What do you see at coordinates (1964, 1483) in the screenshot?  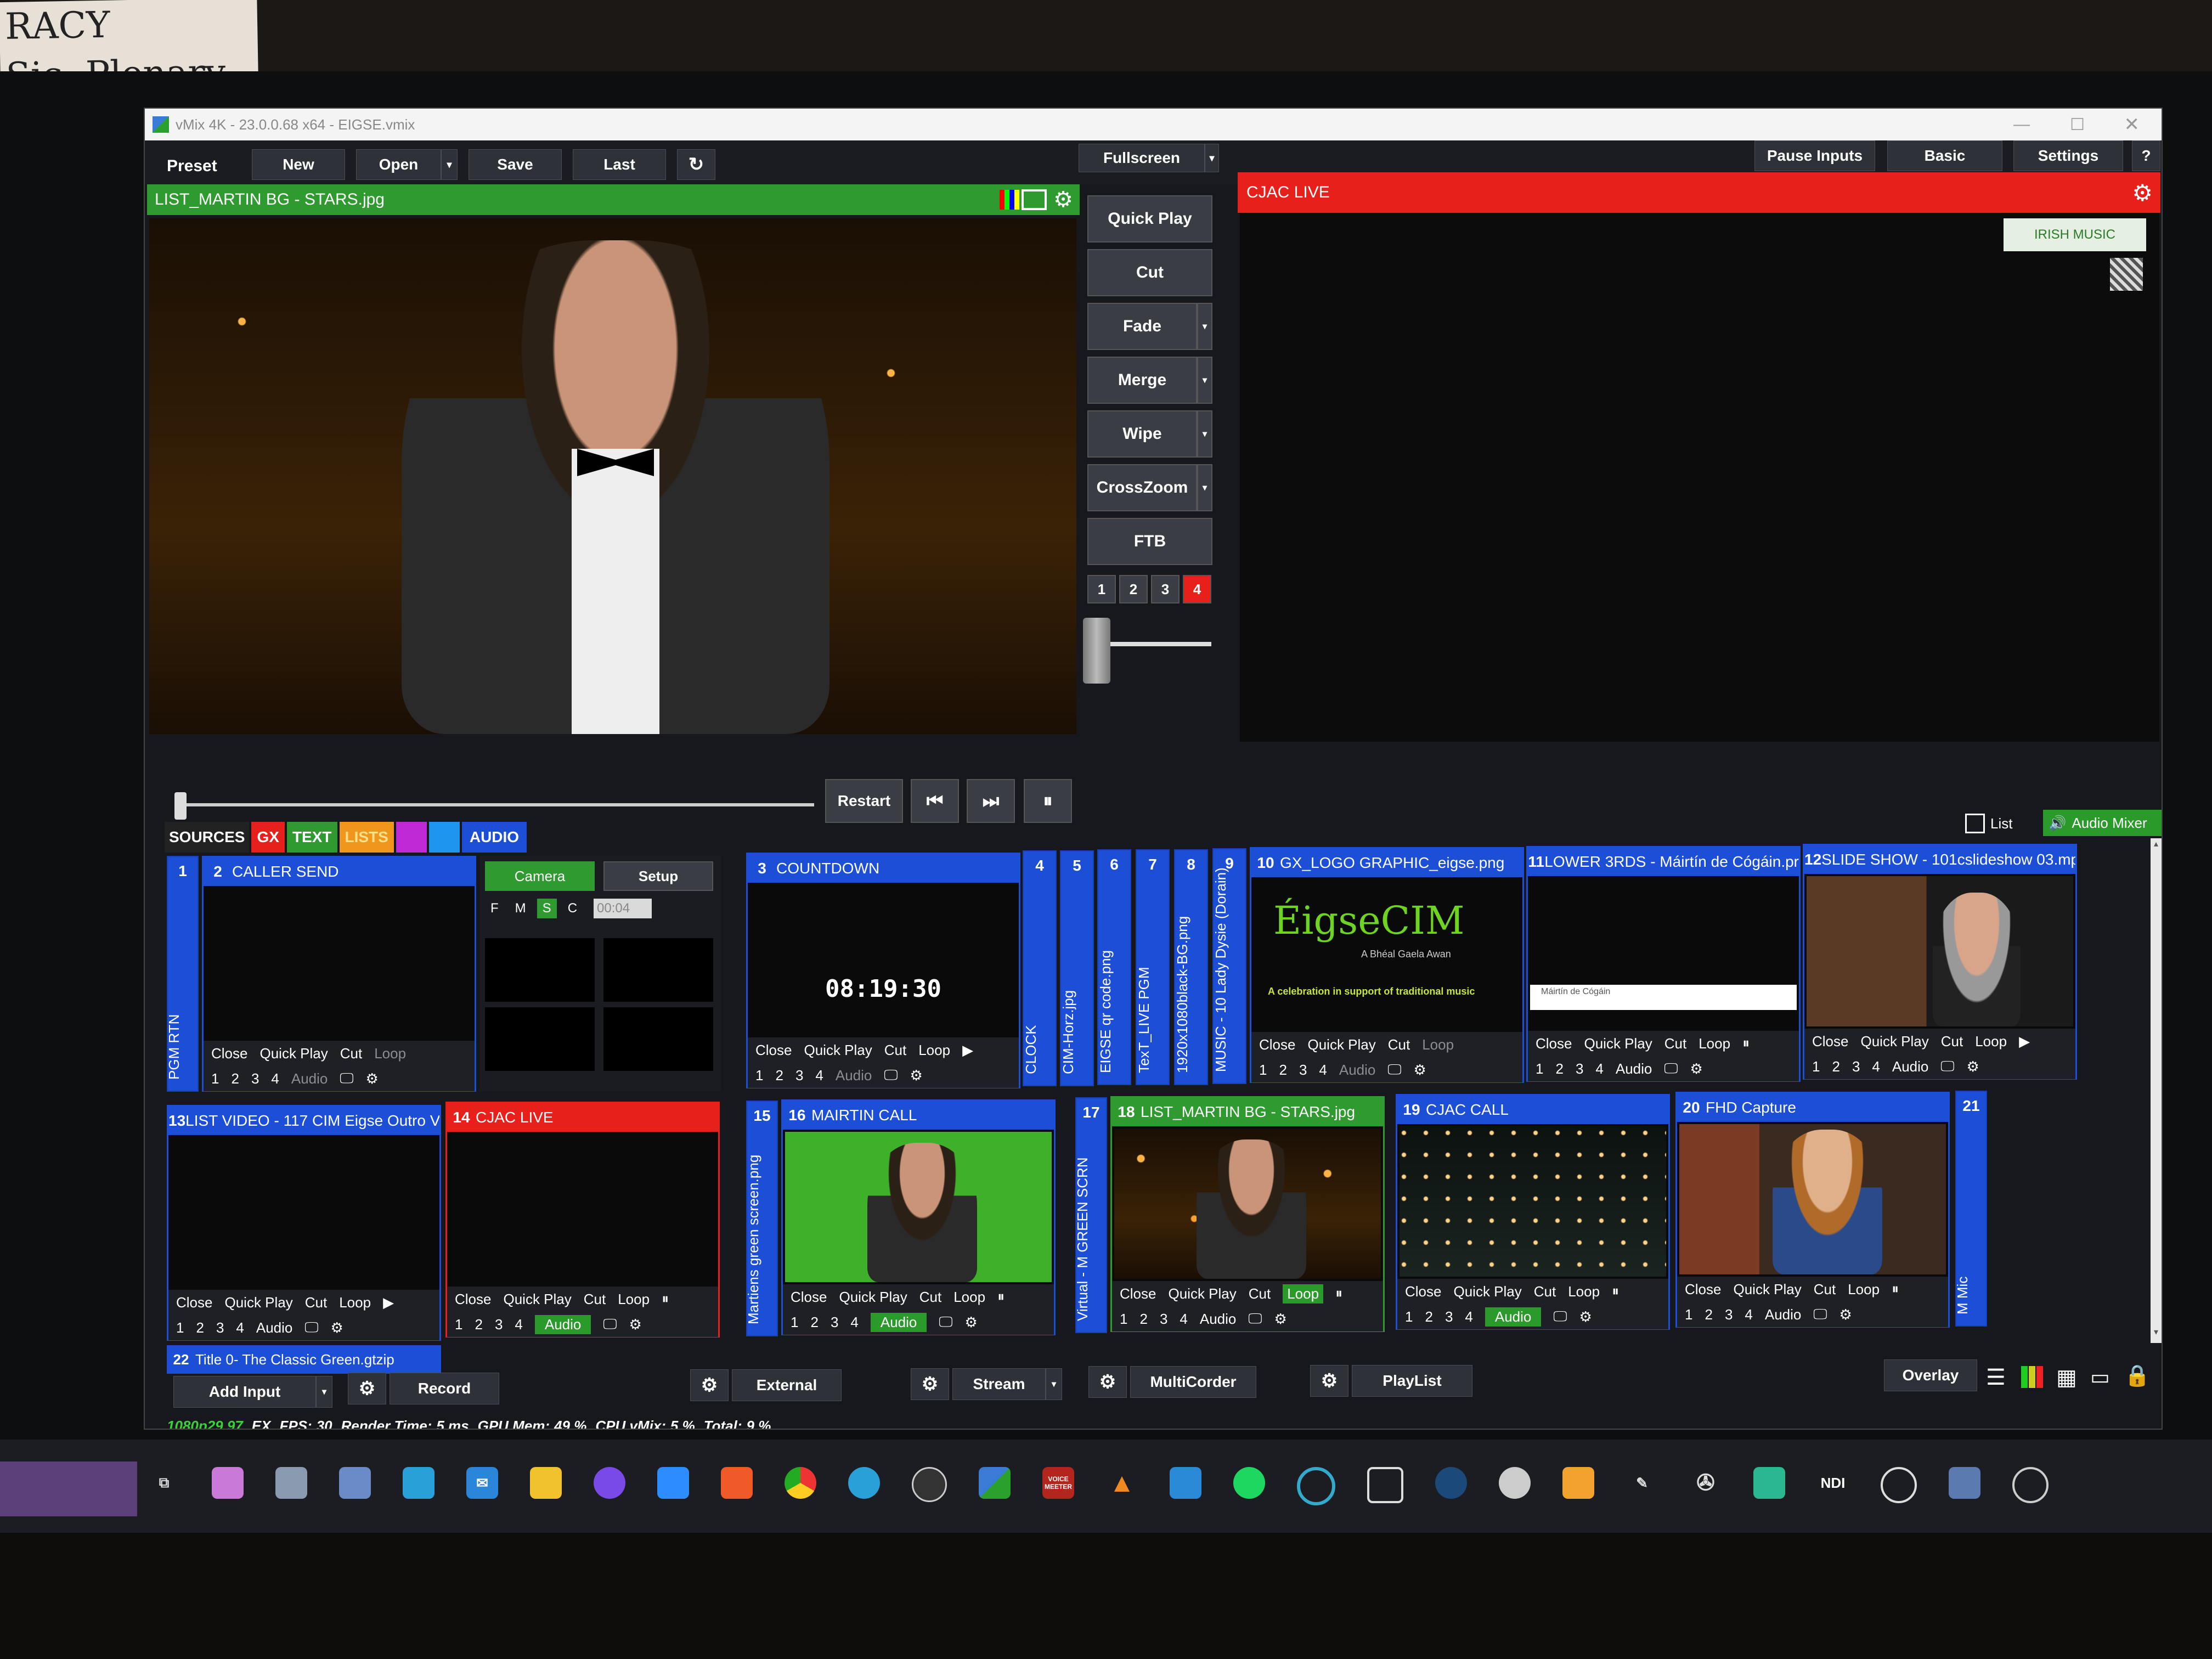 I see `network-icon` at bounding box center [1964, 1483].